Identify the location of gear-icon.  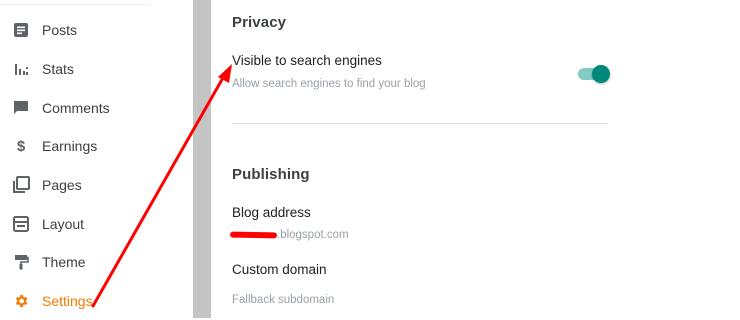
(21, 301).